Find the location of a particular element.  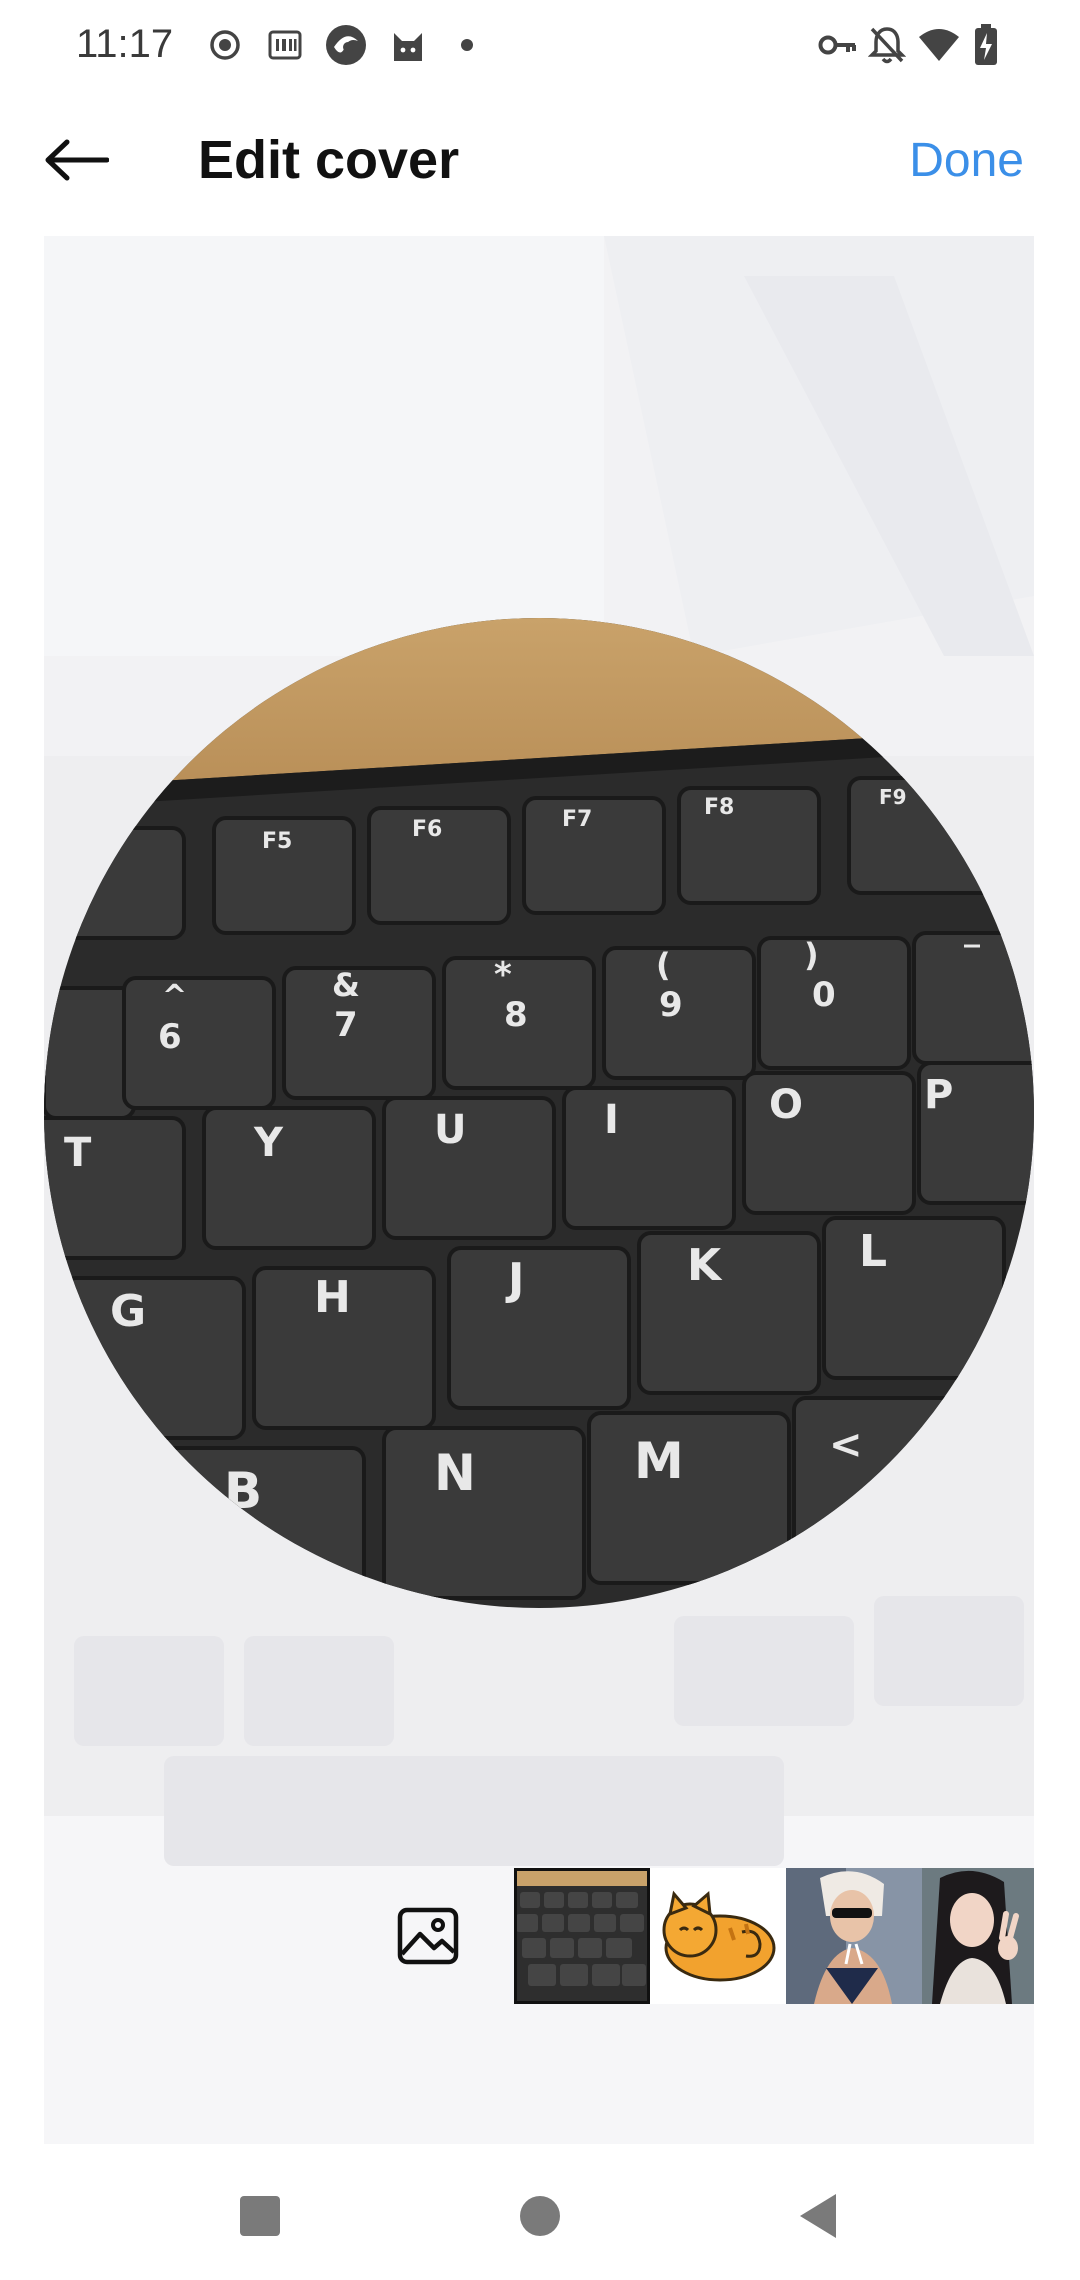

cat-app-icon is located at coordinates (408, 45).